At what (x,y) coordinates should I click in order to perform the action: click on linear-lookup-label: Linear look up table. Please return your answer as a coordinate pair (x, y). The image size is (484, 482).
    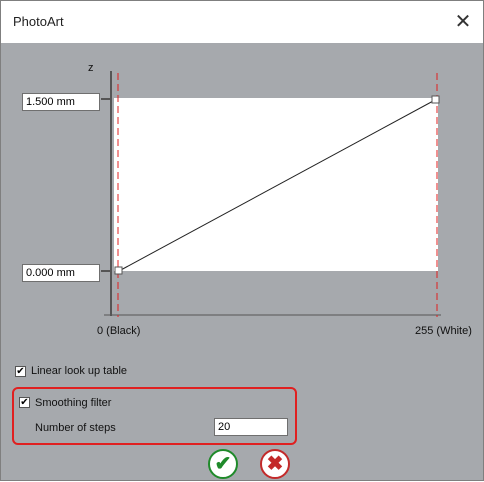
    Looking at the image, I should click on (79, 371).